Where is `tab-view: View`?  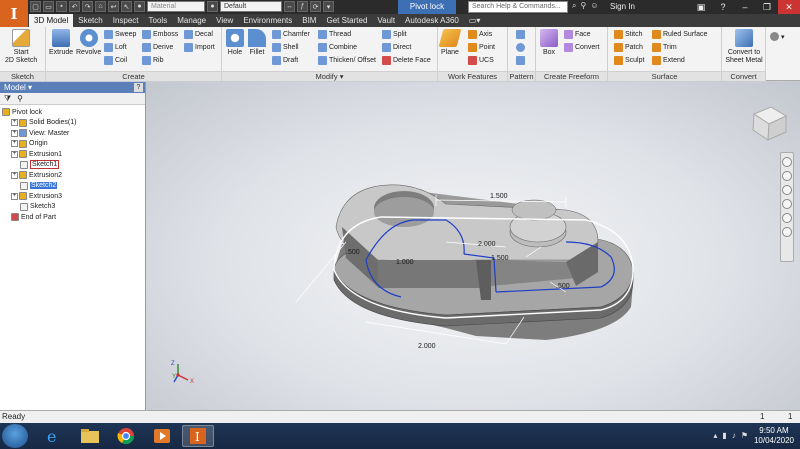 tab-view: View is located at coordinates (224, 20).